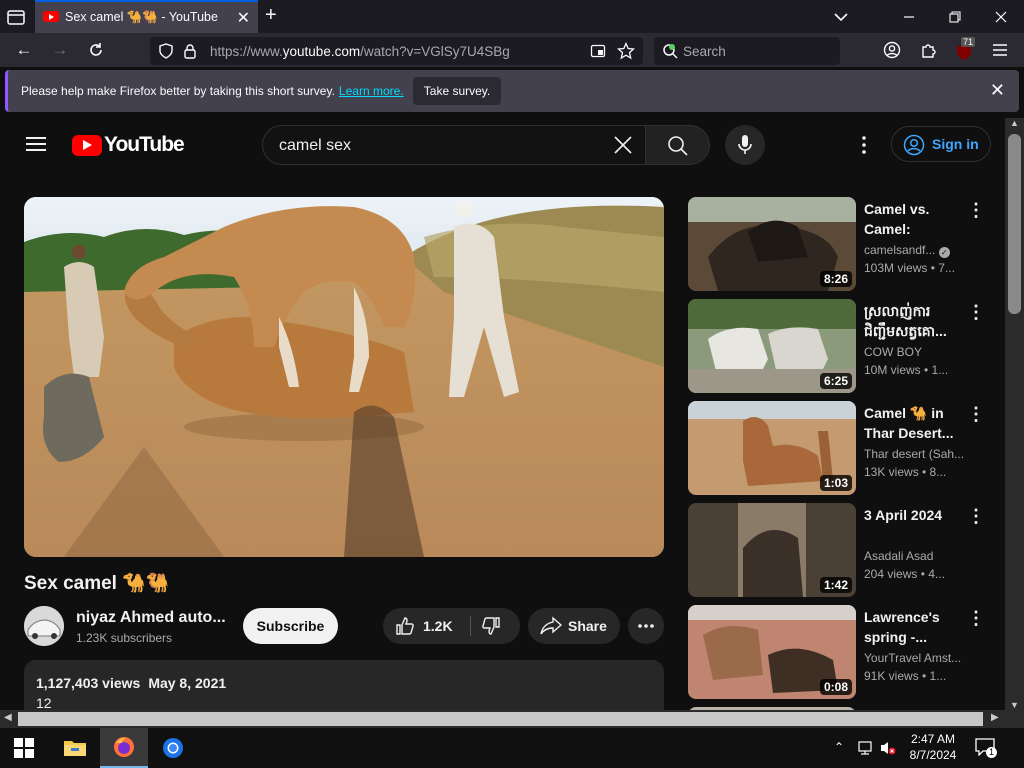 This screenshot has width=1024, height=768. I want to click on video-thumbnail: 8:26, so click(772, 244).